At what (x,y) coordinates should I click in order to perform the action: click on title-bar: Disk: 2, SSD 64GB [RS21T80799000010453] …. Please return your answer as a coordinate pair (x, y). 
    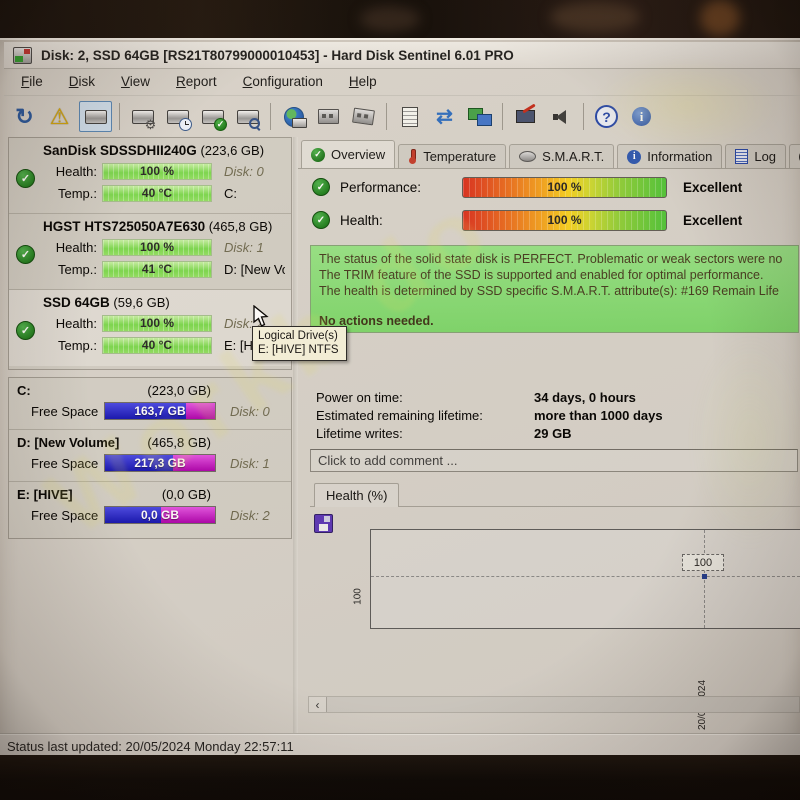
    Looking at the image, I should click on (402, 55).